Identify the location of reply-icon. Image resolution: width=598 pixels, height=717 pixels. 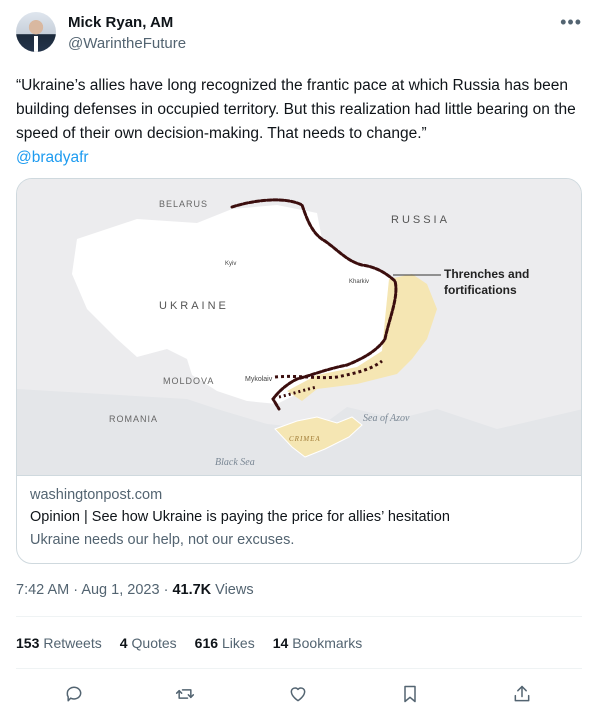
(74, 694).